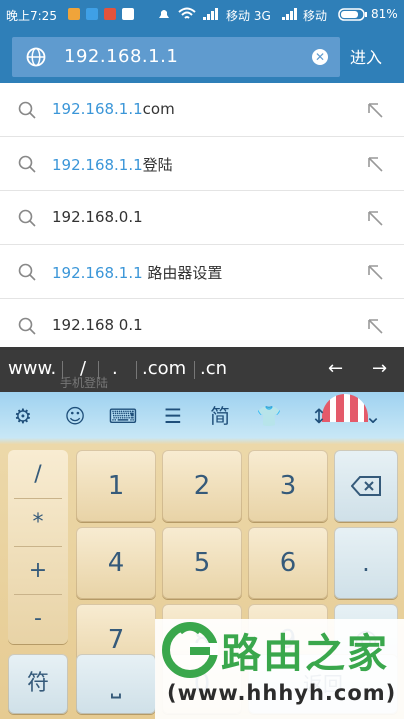 Image resolution: width=404 pixels, height=719 pixels. I want to click on cursor-move-icon: ↕, so click(319, 416).